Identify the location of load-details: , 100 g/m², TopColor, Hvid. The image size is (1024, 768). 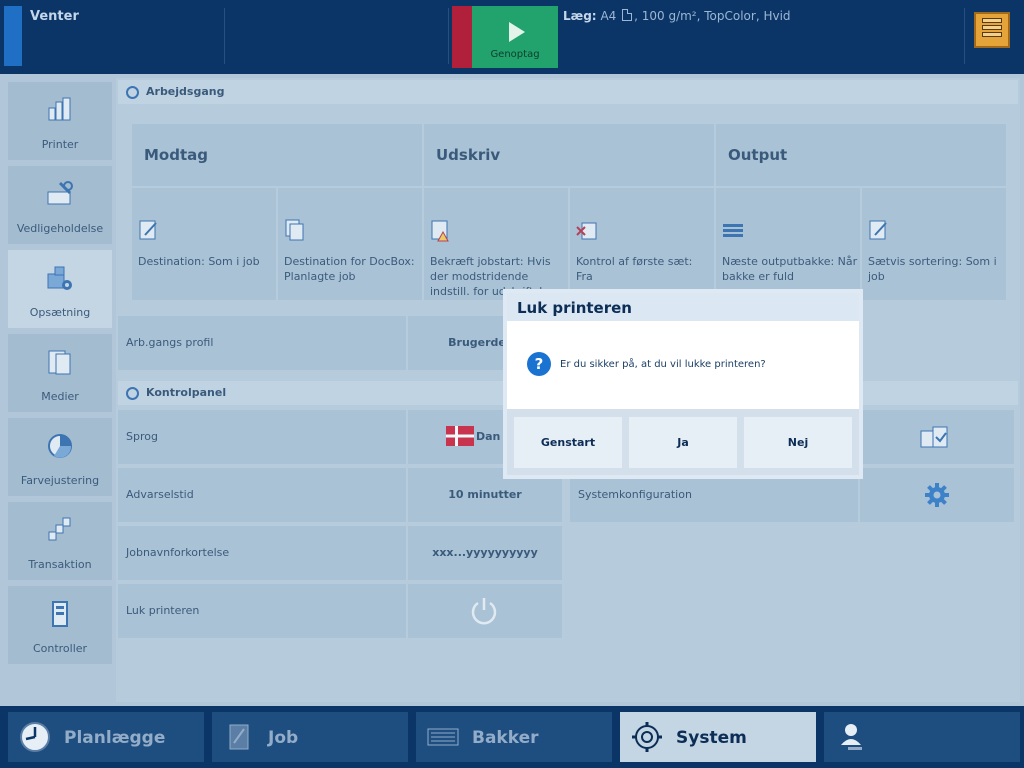
(712, 16).